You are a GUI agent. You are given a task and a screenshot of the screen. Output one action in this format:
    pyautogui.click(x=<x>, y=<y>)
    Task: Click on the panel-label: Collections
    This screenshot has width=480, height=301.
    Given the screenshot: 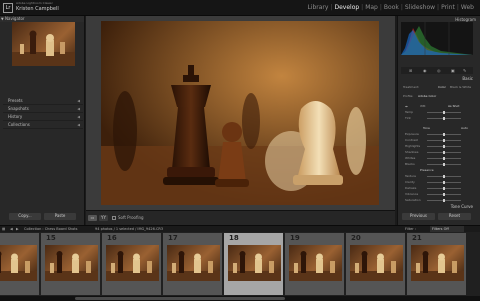 What is the action you would take?
    pyautogui.click(x=19, y=124)
    